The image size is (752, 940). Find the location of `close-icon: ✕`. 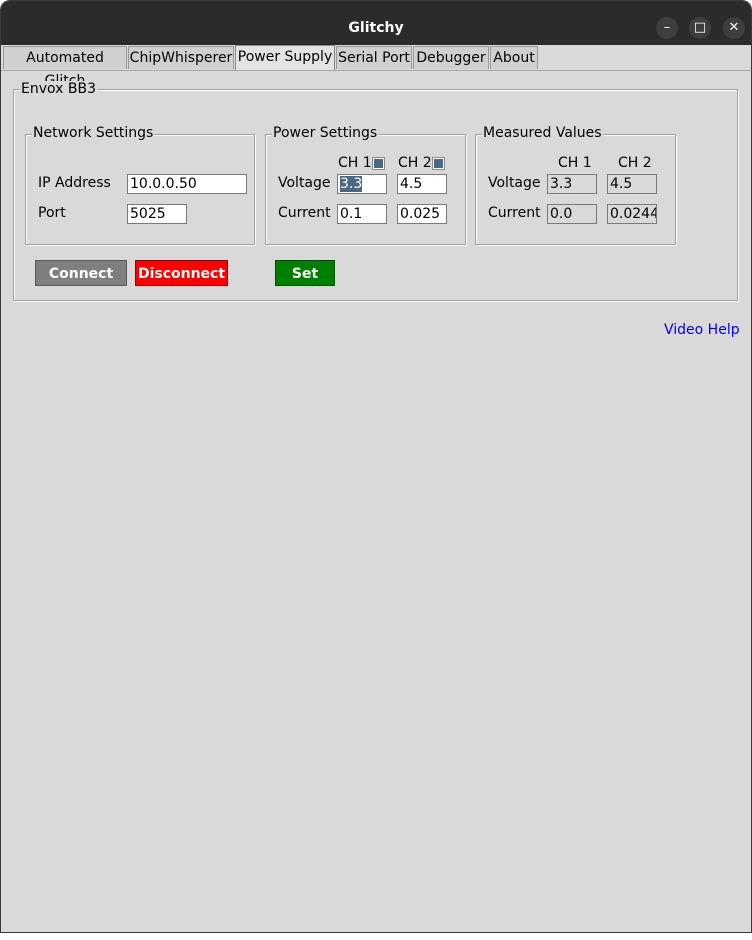

close-icon: ✕ is located at coordinates (734, 28).